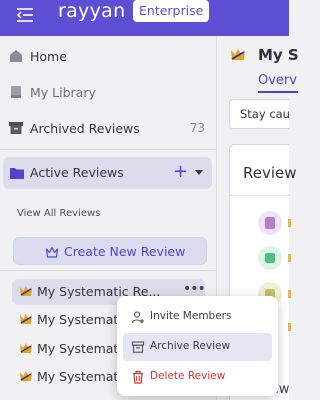  Describe the element at coordinates (58, 213) in the screenshot. I see `view-all-reviews-link: View All Reviews` at that location.